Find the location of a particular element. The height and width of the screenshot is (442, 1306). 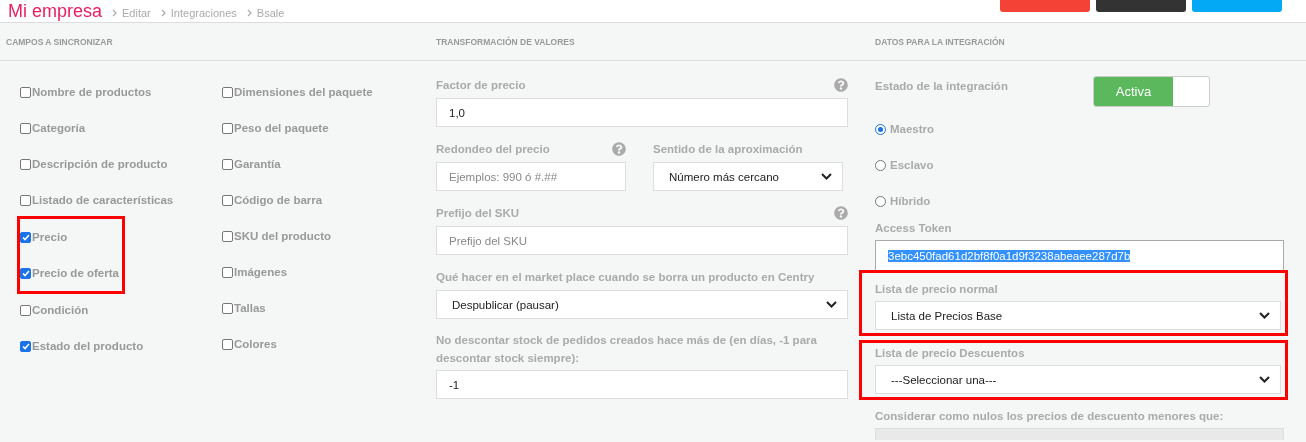

checkbox-label: Tallas is located at coordinates (250, 308).